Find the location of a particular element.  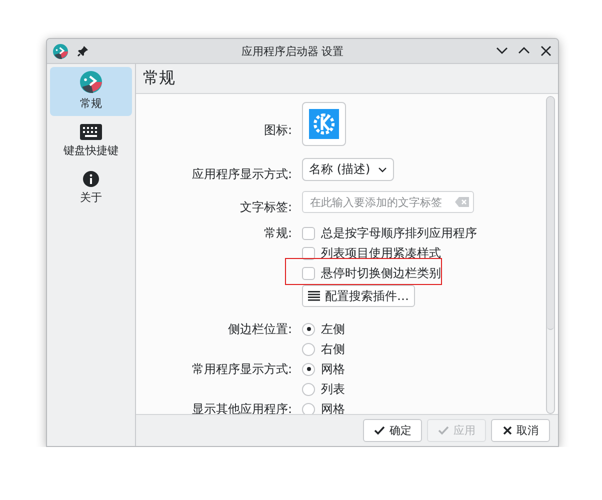

keyboard-icon is located at coordinates (91, 132).